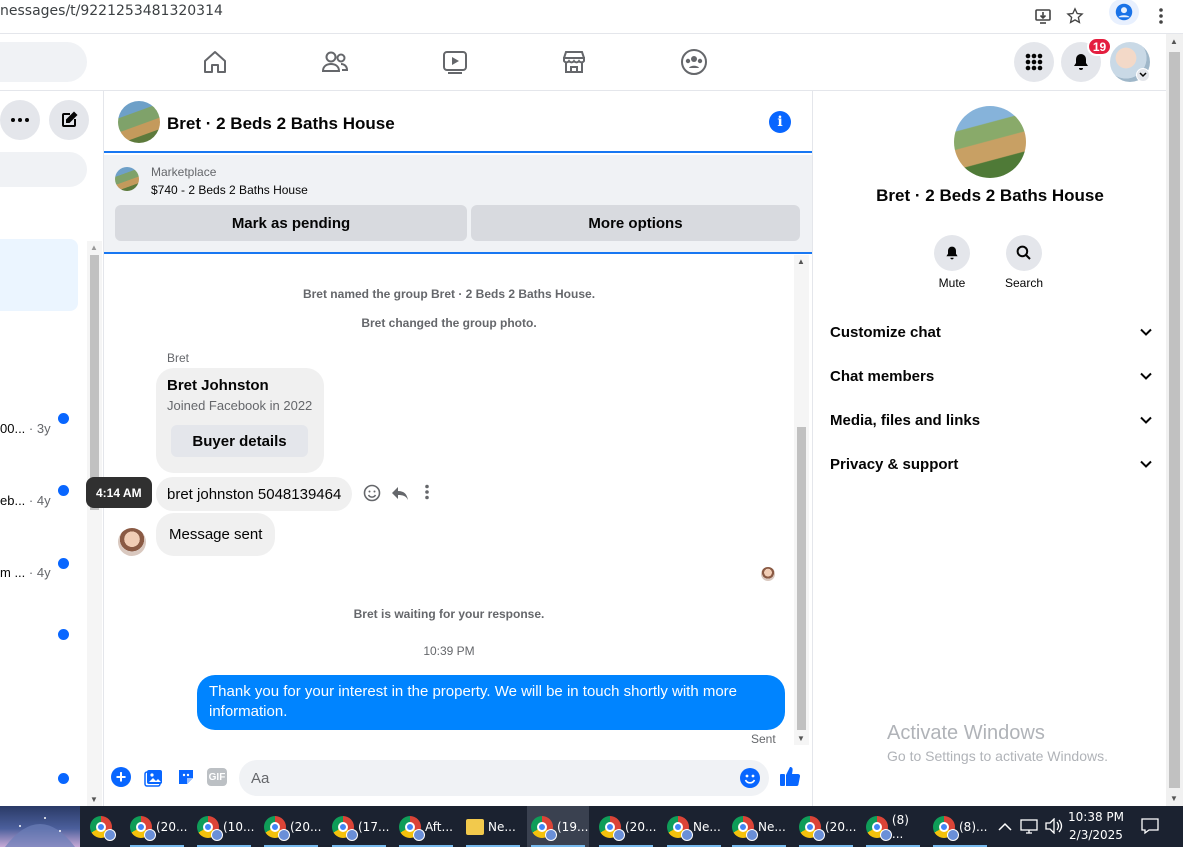  I want to click on chat-members-section: Chat members, so click(991, 376).